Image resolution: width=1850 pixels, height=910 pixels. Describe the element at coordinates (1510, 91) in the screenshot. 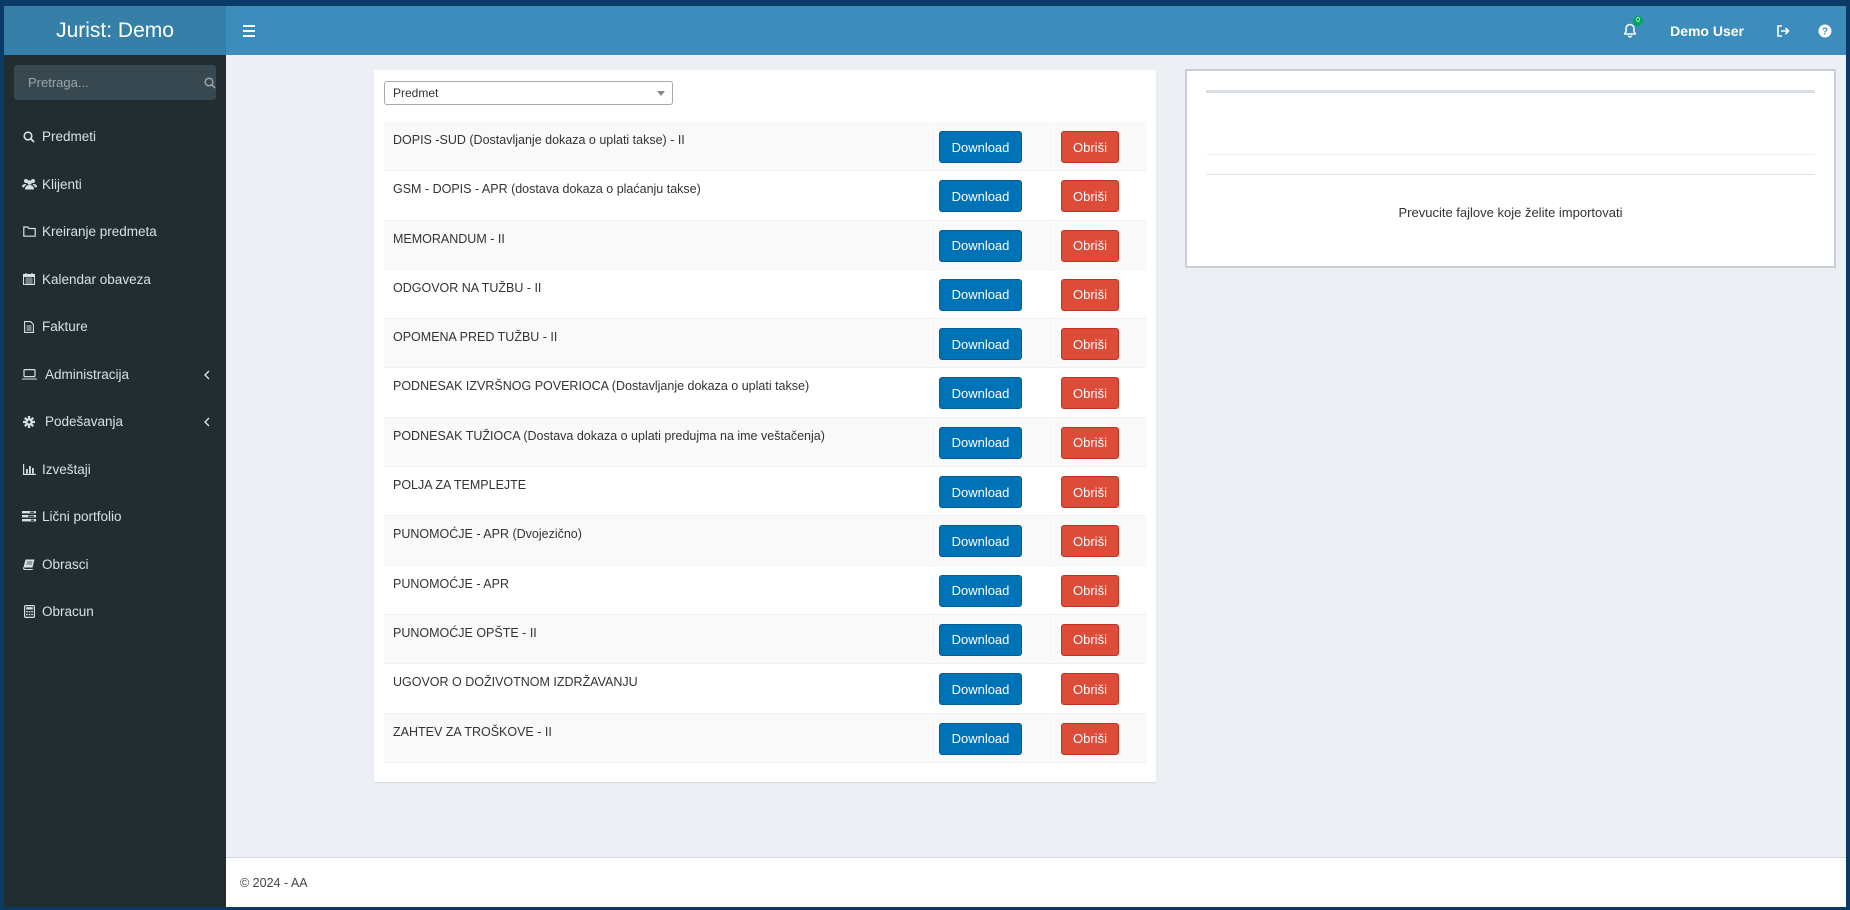

I see `dropzone-top-bar` at that location.